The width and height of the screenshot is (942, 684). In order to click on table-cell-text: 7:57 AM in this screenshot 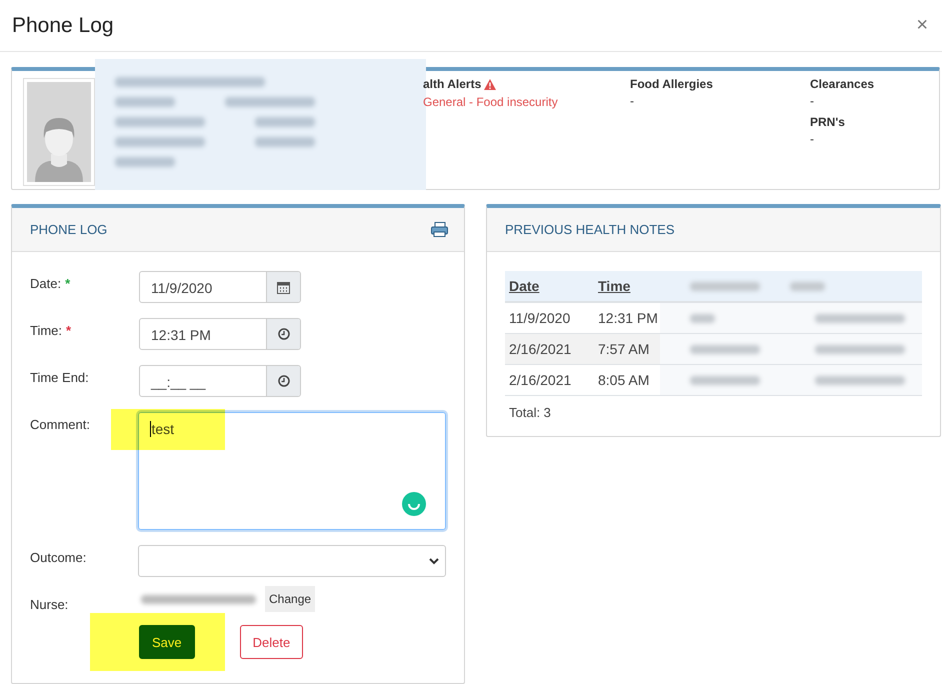, I will do `click(623, 349)`.